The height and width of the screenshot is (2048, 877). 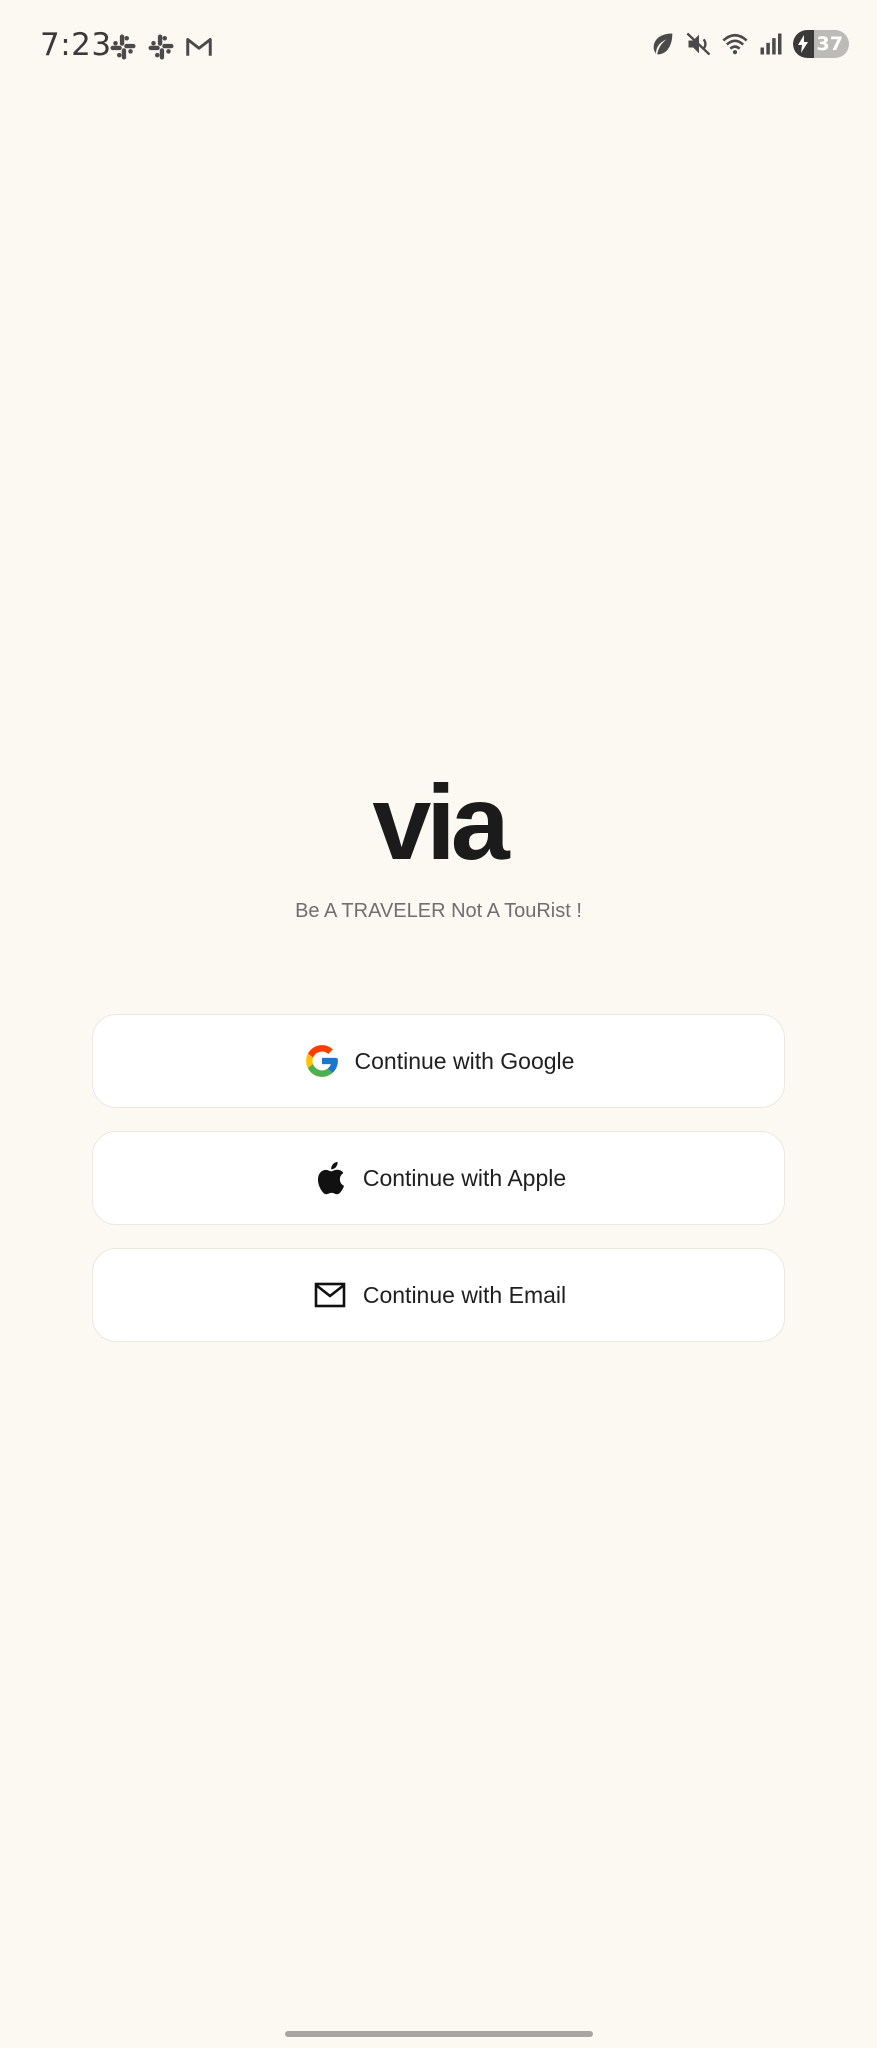 I want to click on home-indicator, so click(x=439, y=2034).